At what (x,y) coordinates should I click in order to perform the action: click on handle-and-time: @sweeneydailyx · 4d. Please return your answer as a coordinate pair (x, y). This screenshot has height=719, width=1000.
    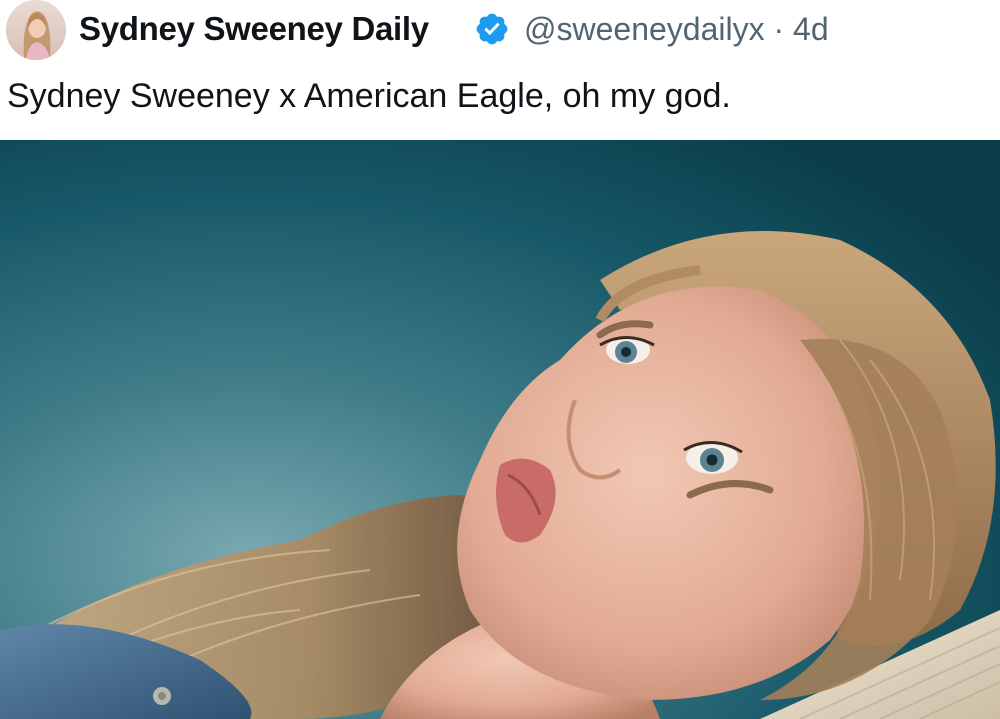
    Looking at the image, I should click on (676, 29).